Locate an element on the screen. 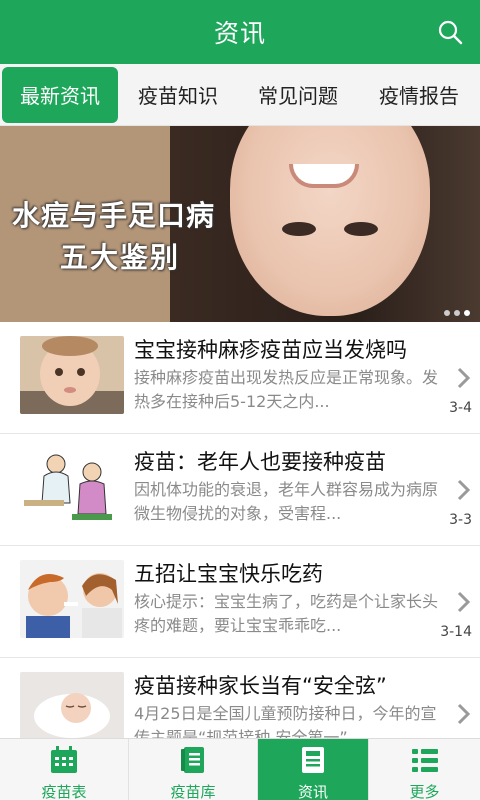  banner-caption-line2: 五大鉴别 is located at coordinates (120, 257).